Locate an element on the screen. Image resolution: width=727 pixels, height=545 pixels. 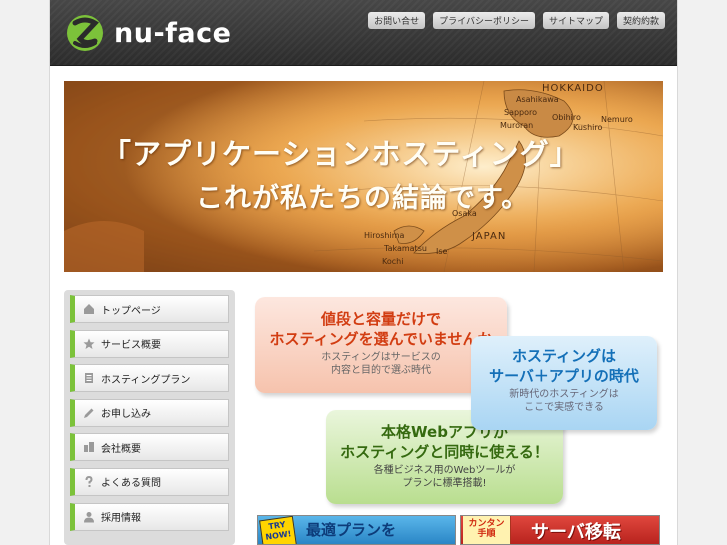
pencil-icon is located at coordinates (89, 413).